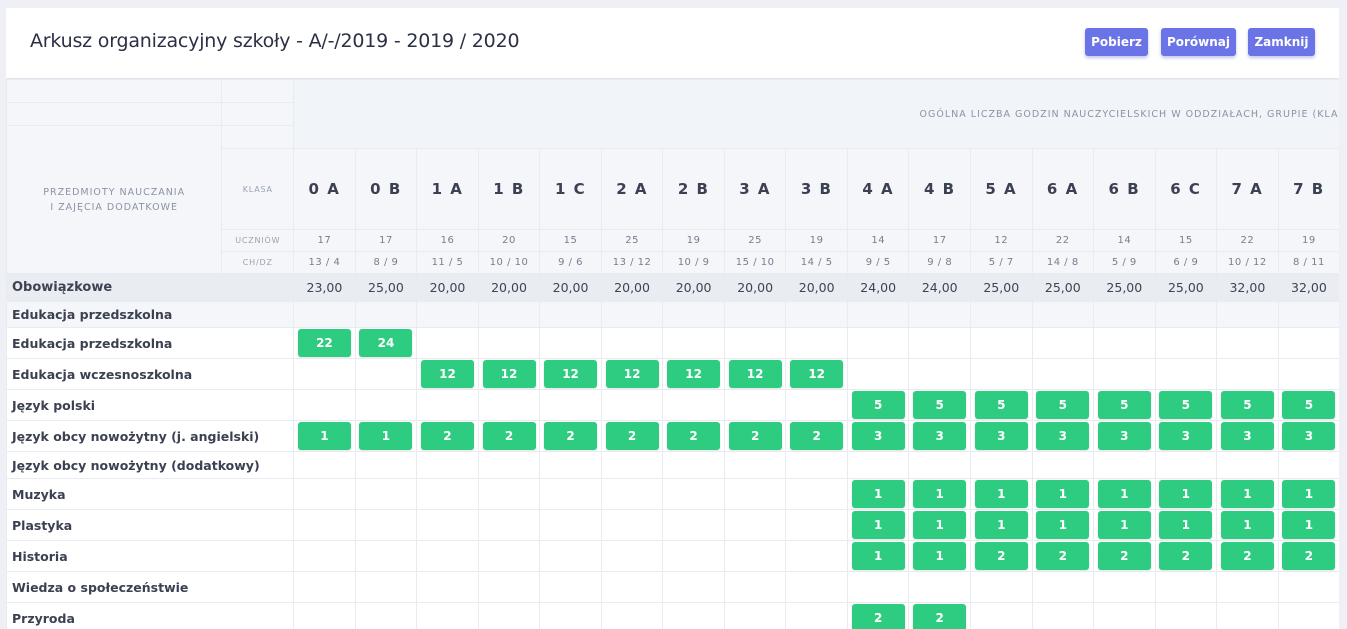 This screenshot has width=1347, height=629. I want to click on close-button: Zamknij, so click(1281, 42).